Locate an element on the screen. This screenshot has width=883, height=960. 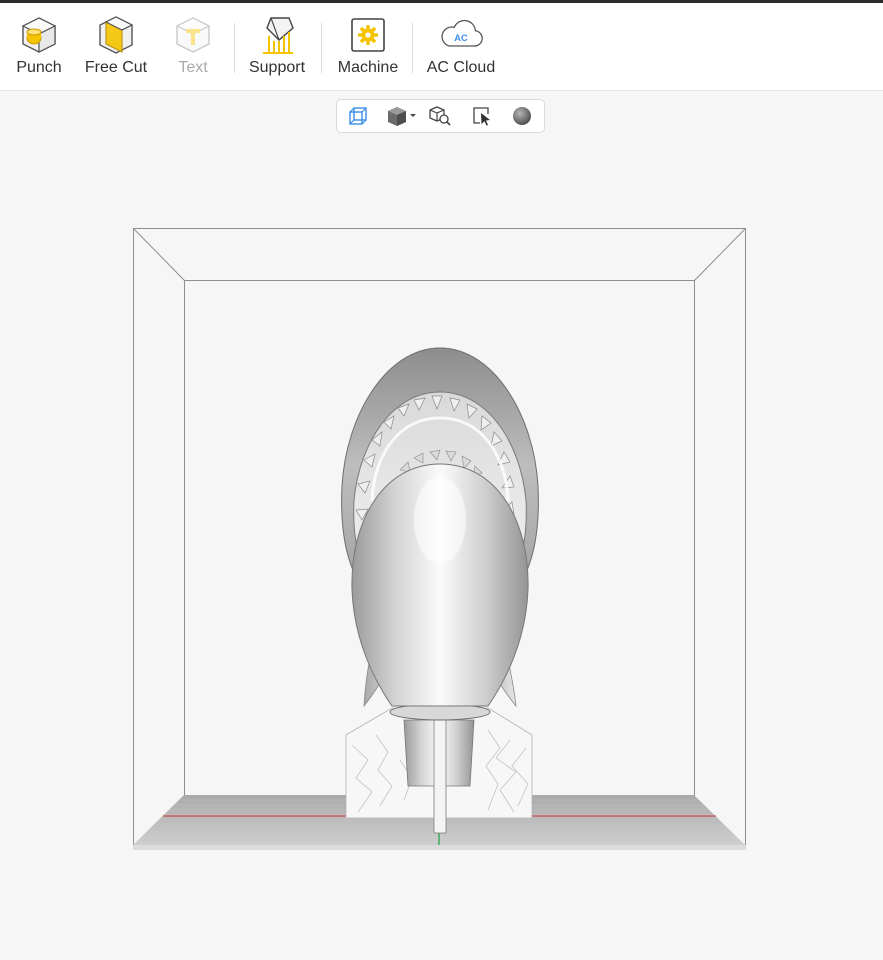
ac-cloud-button: AC AC Cloud is located at coordinates (461, 48).